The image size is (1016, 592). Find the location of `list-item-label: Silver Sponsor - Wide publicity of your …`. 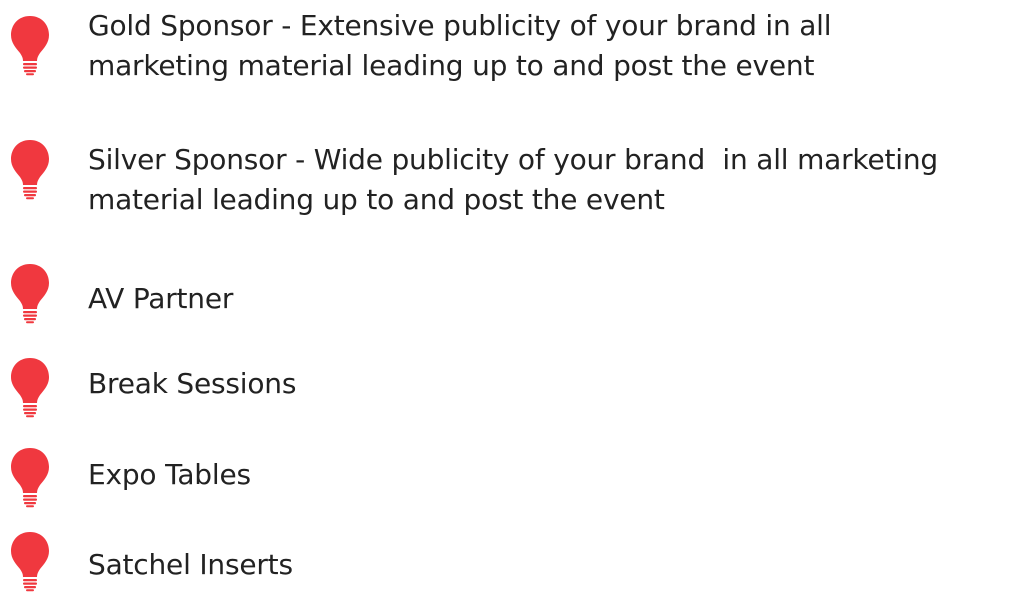

list-item-label: Silver Sponsor - Wide publicity of your … is located at coordinates (513, 179).